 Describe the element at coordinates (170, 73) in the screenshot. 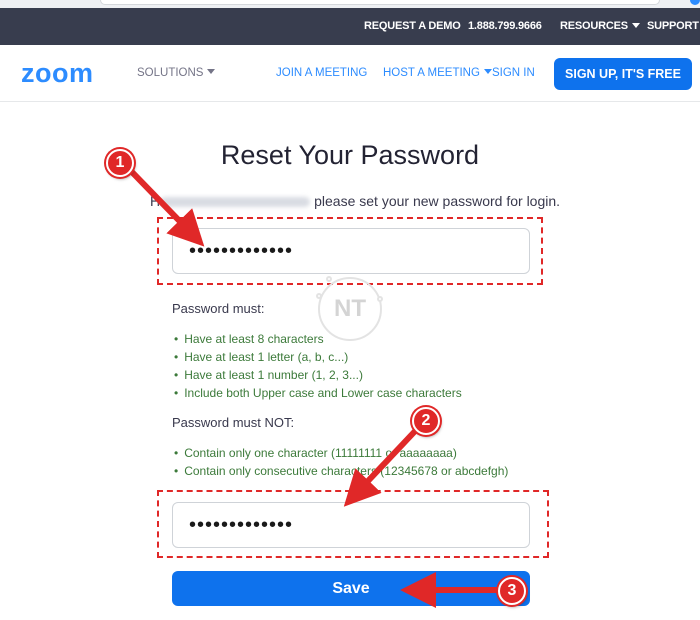

I see `solutions-label: SOLUTIONS` at that location.